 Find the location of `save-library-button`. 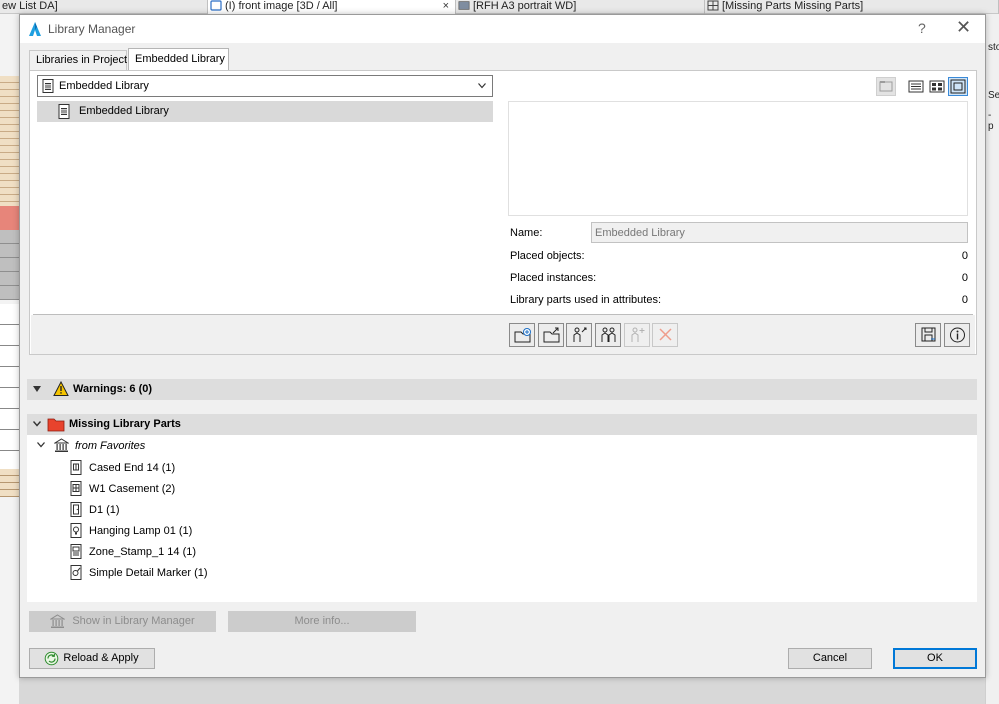

save-library-button is located at coordinates (928, 335).